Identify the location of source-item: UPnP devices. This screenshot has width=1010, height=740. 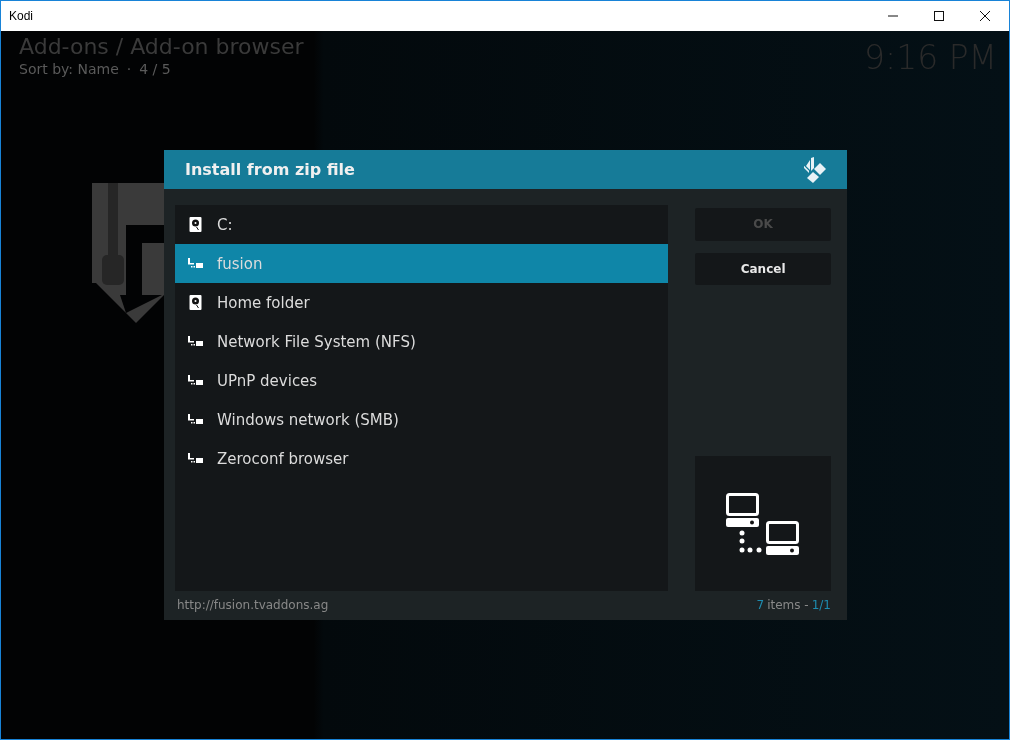
(422, 380).